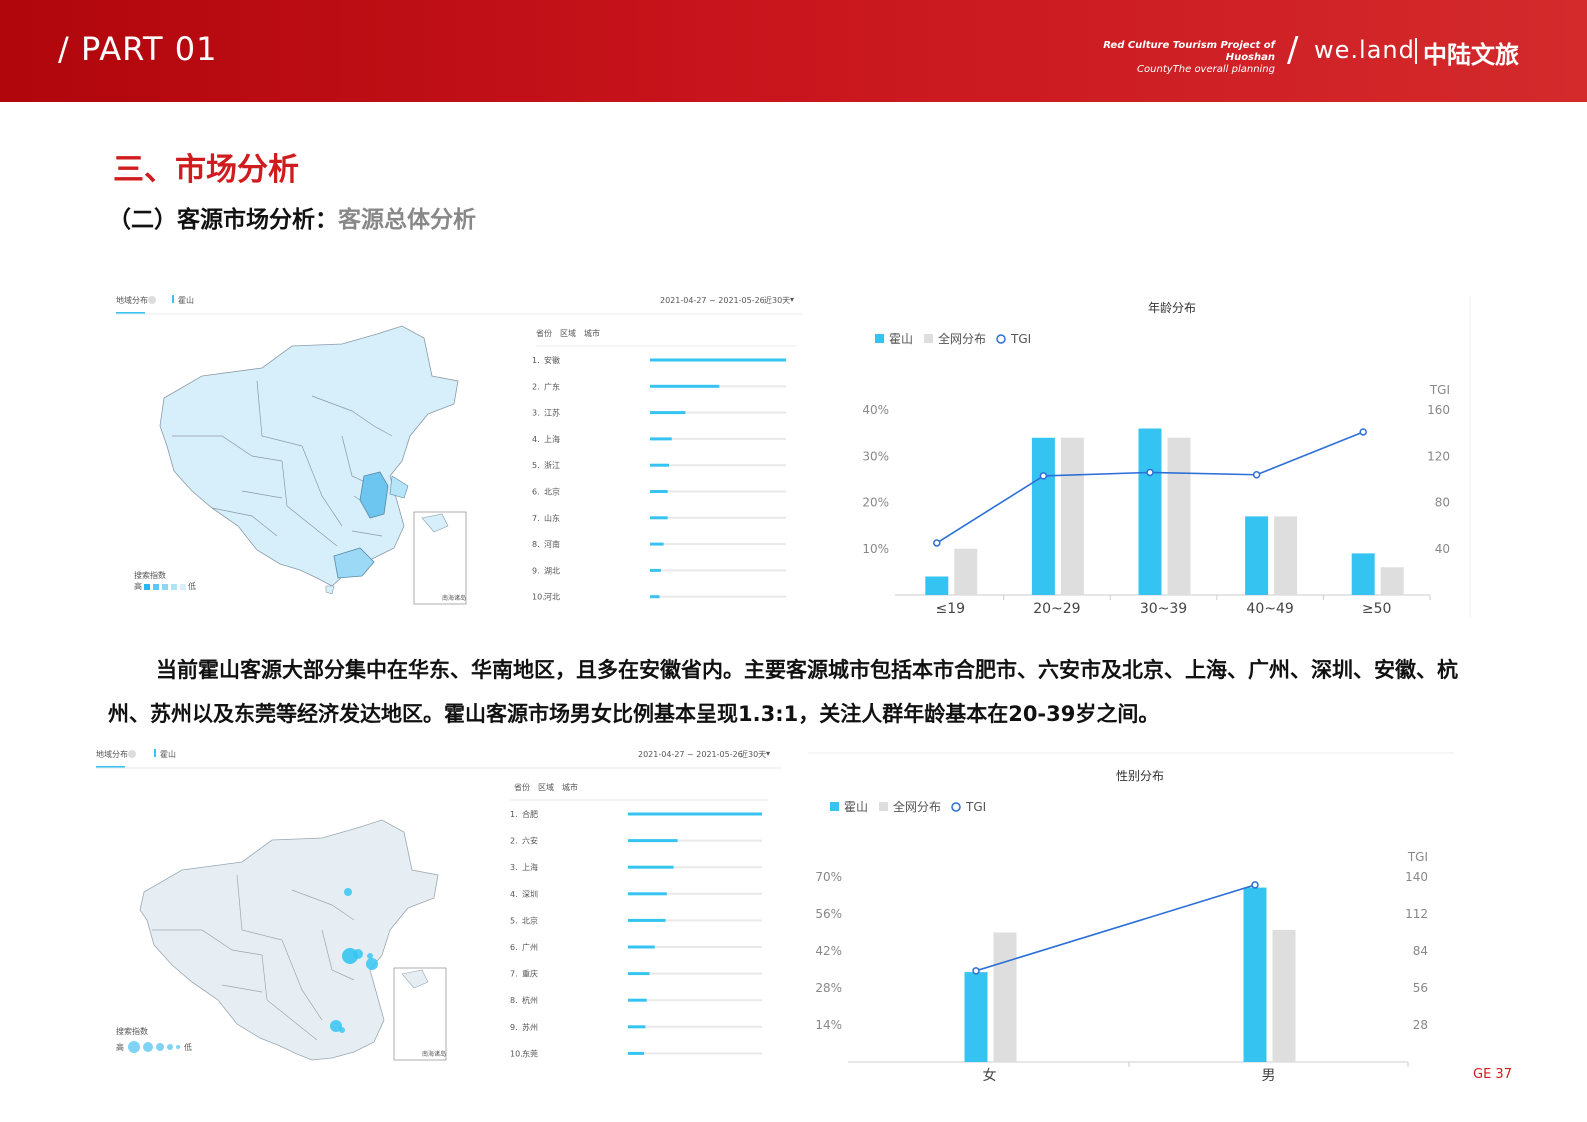 Image resolution: width=1587 pixels, height=1122 pixels. I want to click on gender-chart-title: 性别分布, so click(1140, 776).